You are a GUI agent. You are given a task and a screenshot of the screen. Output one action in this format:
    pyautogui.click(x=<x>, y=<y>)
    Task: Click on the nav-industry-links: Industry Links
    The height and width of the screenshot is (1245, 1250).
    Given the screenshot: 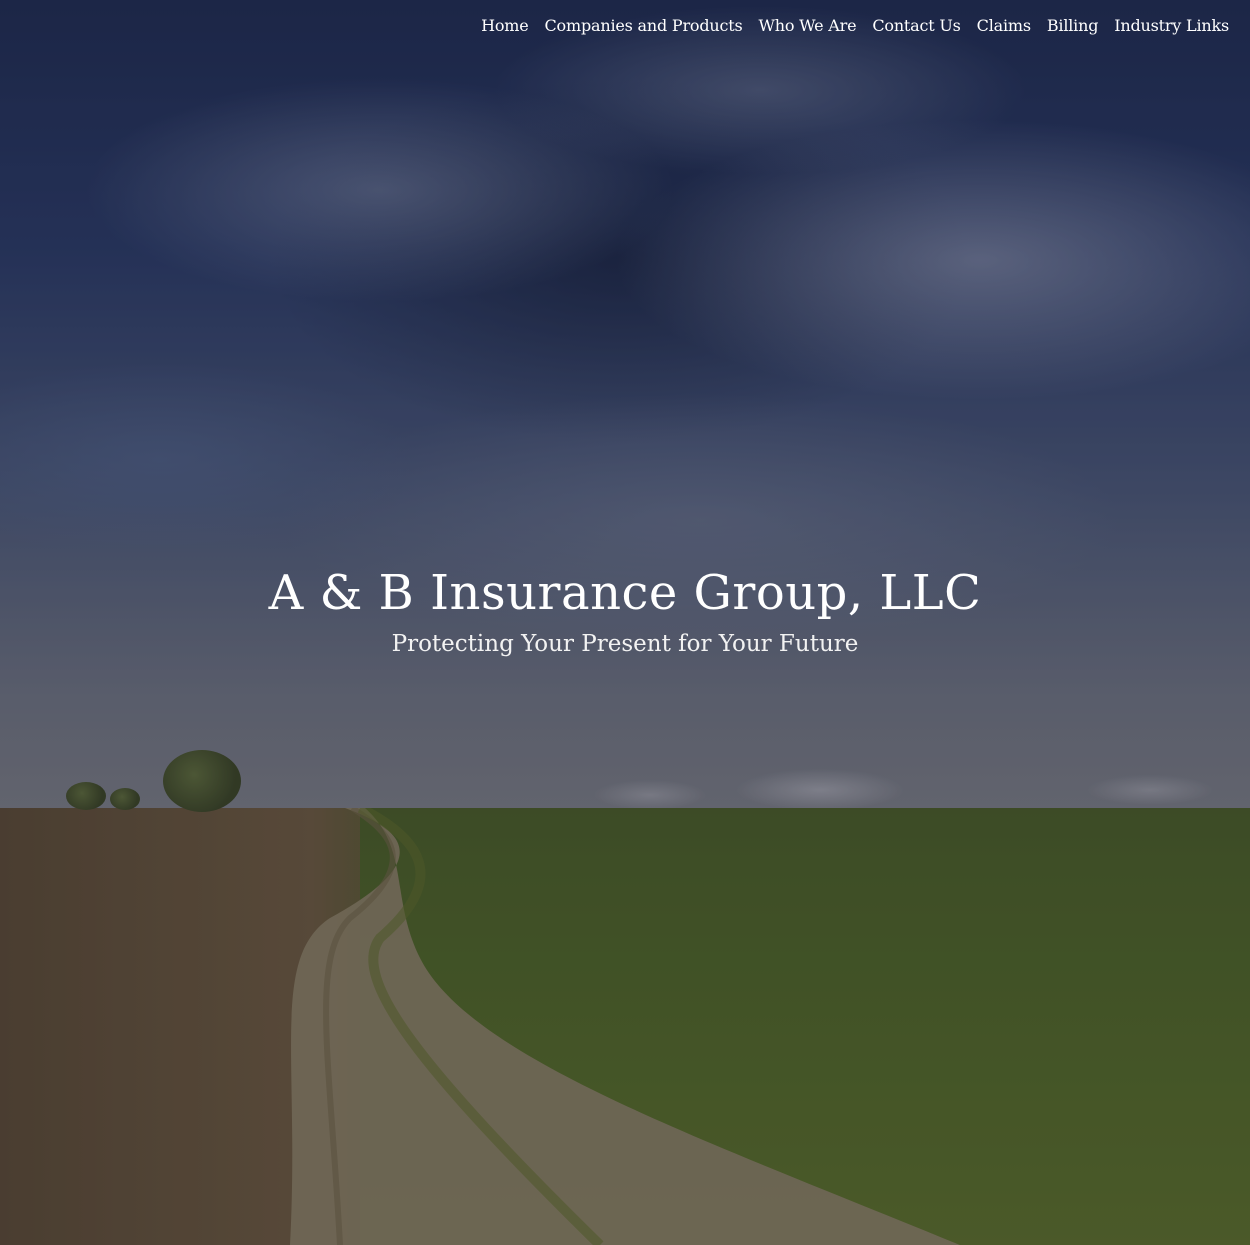 What is the action you would take?
    pyautogui.click(x=1171, y=26)
    